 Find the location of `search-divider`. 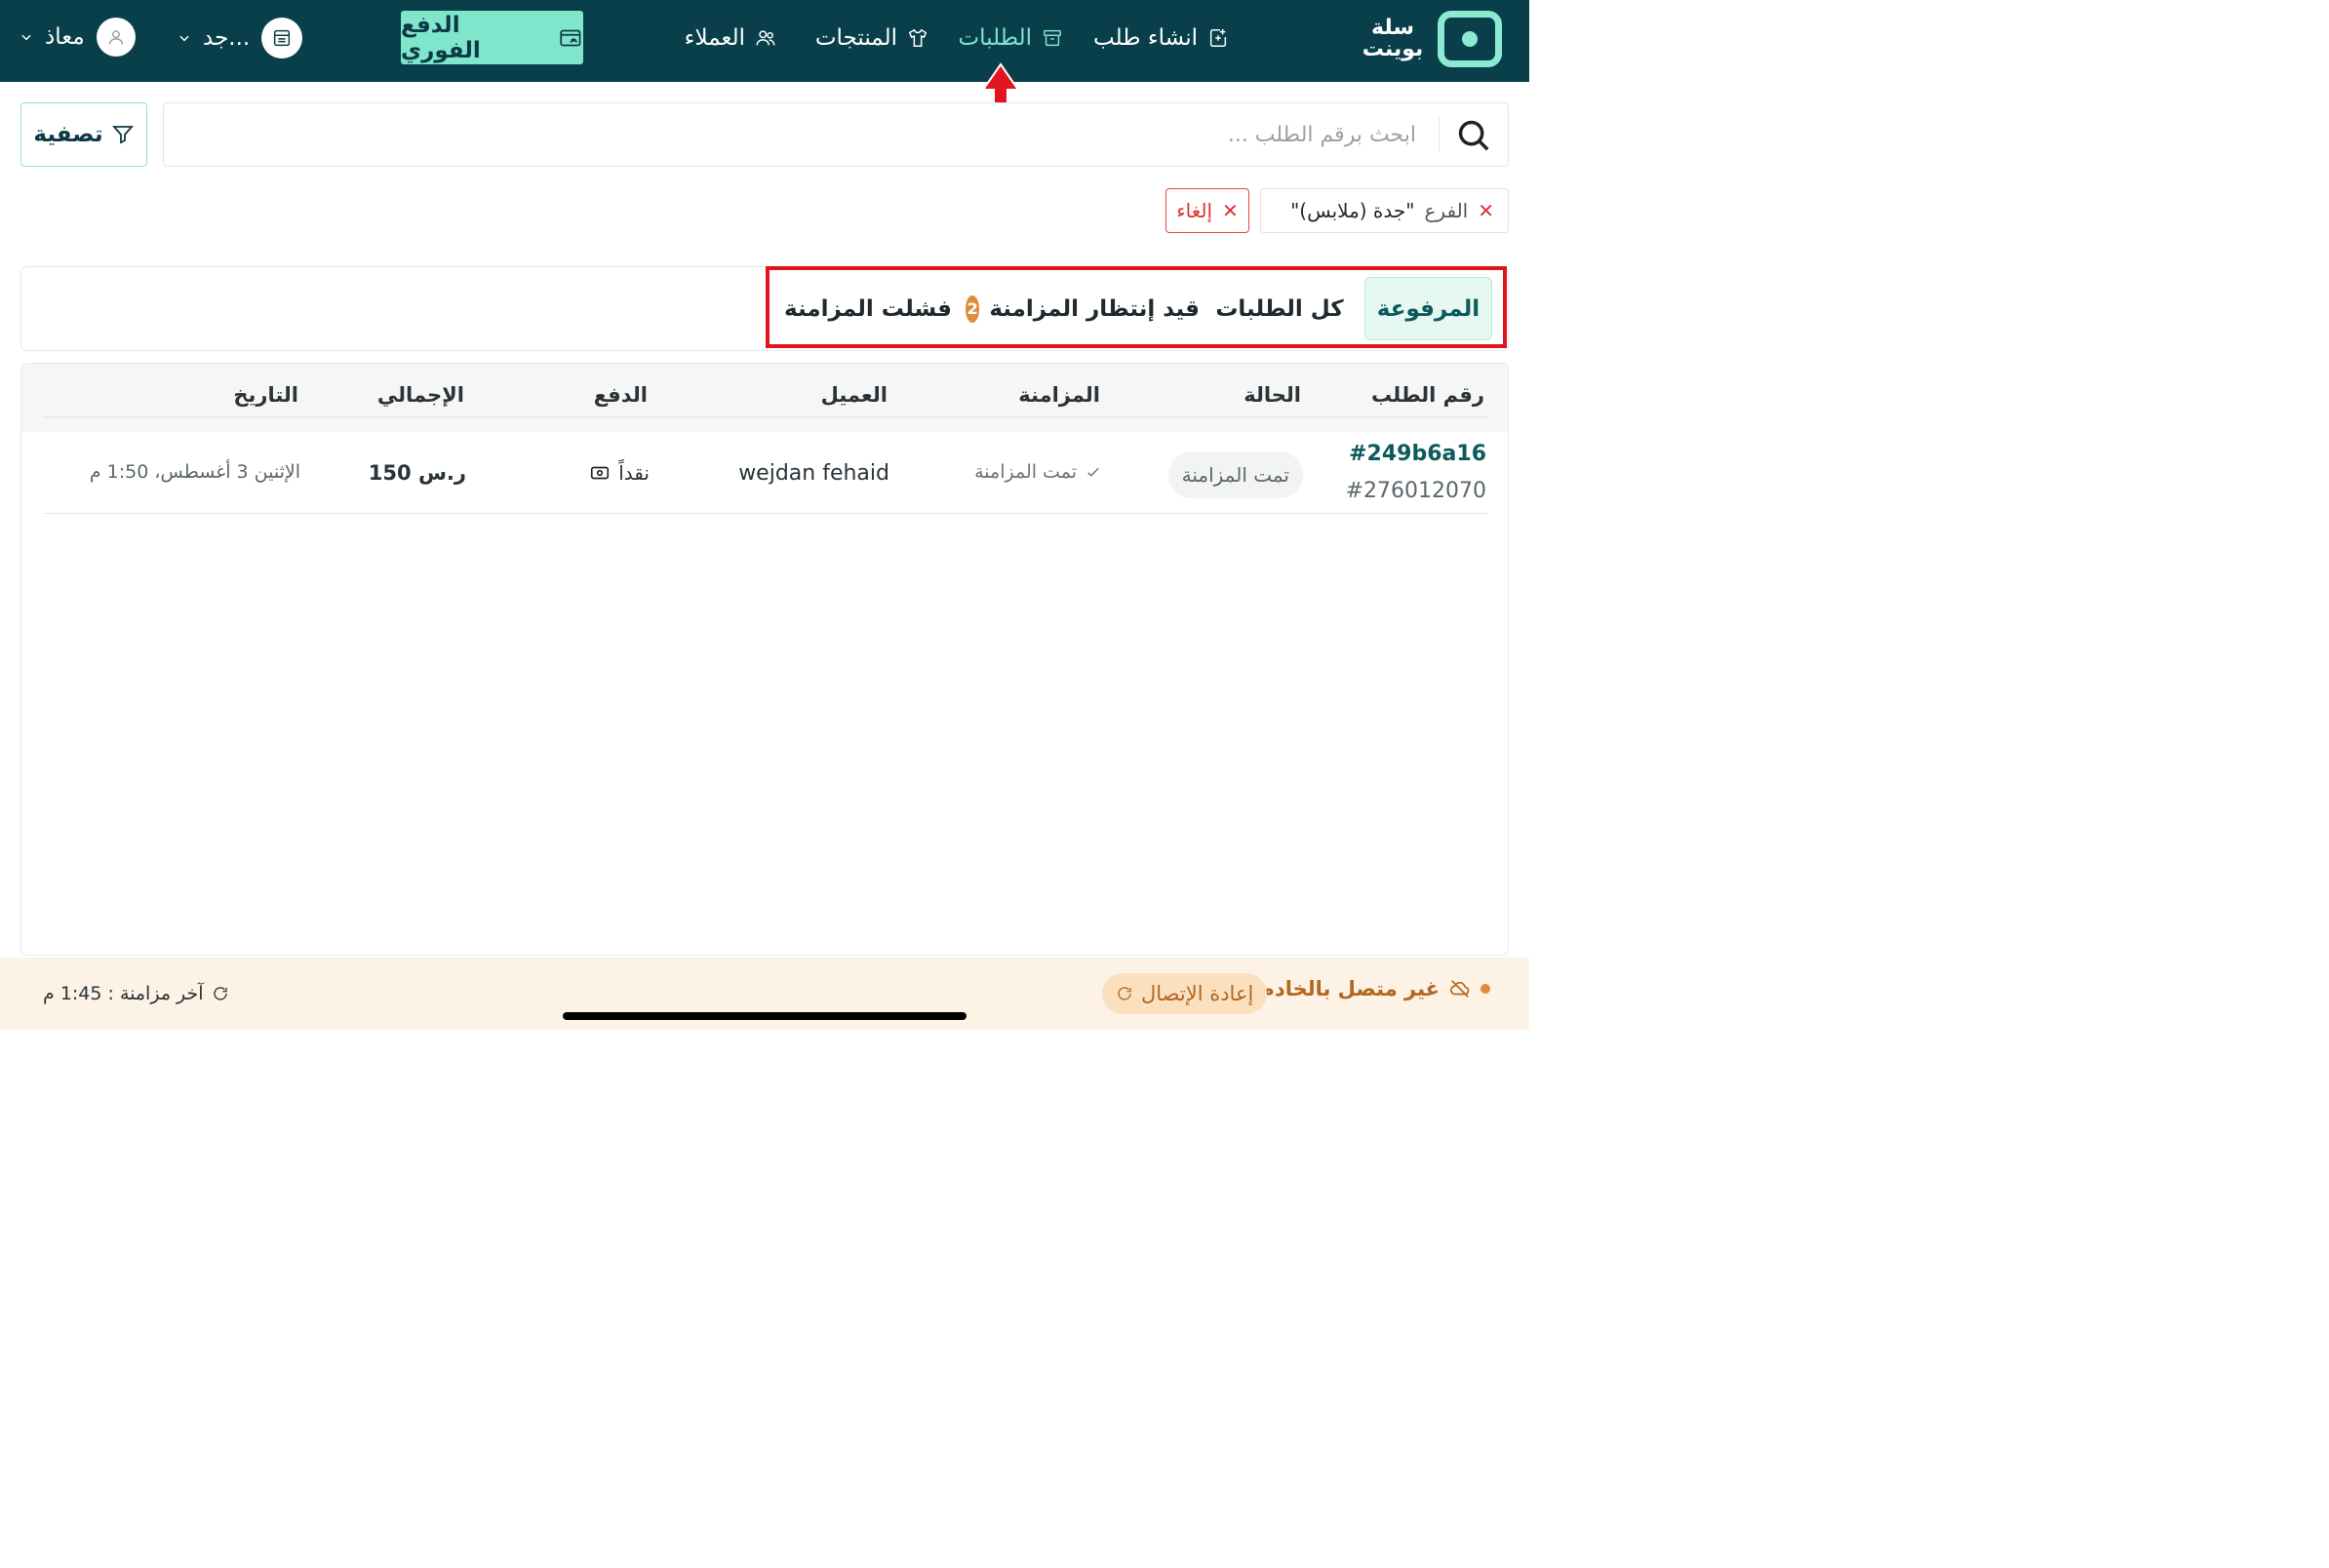

search-divider is located at coordinates (1439, 134).